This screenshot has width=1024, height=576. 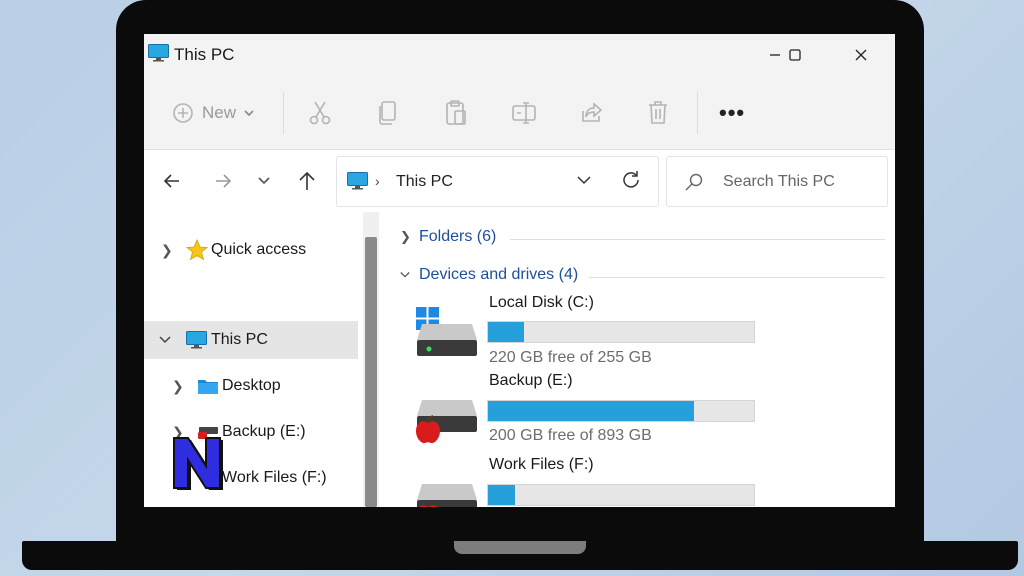 I want to click on nav-item-label: Desktop, so click(x=251, y=385).